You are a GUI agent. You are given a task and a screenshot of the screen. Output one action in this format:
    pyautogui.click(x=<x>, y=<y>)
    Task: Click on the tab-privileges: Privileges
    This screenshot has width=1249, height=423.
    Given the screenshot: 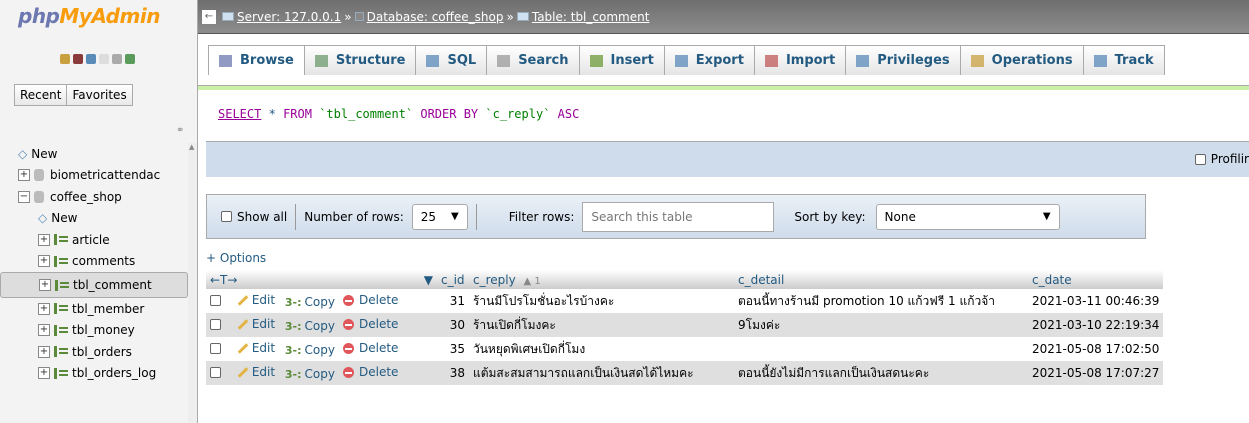 What is the action you would take?
    pyautogui.click(x=903, y=60)
    